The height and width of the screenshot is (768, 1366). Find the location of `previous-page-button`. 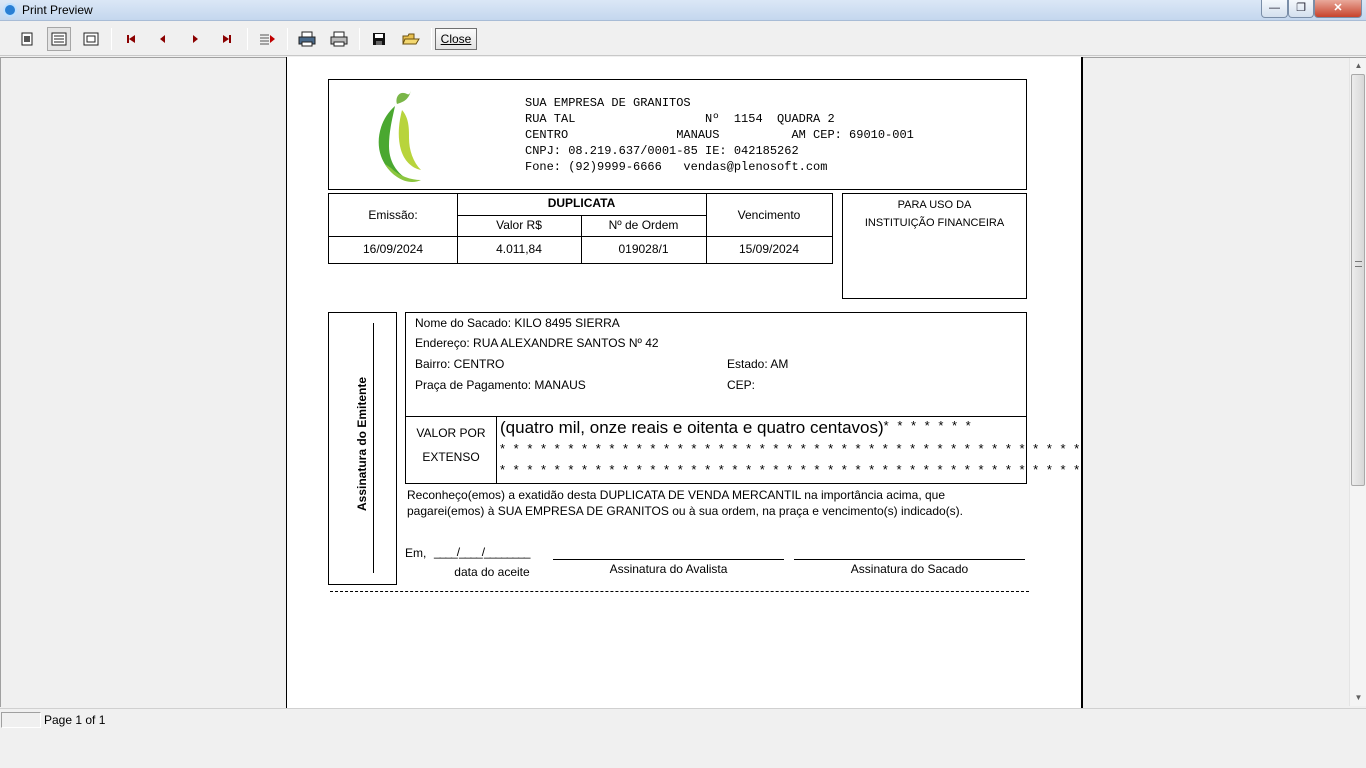

previous-page-button is located at coordinates (163, 39).